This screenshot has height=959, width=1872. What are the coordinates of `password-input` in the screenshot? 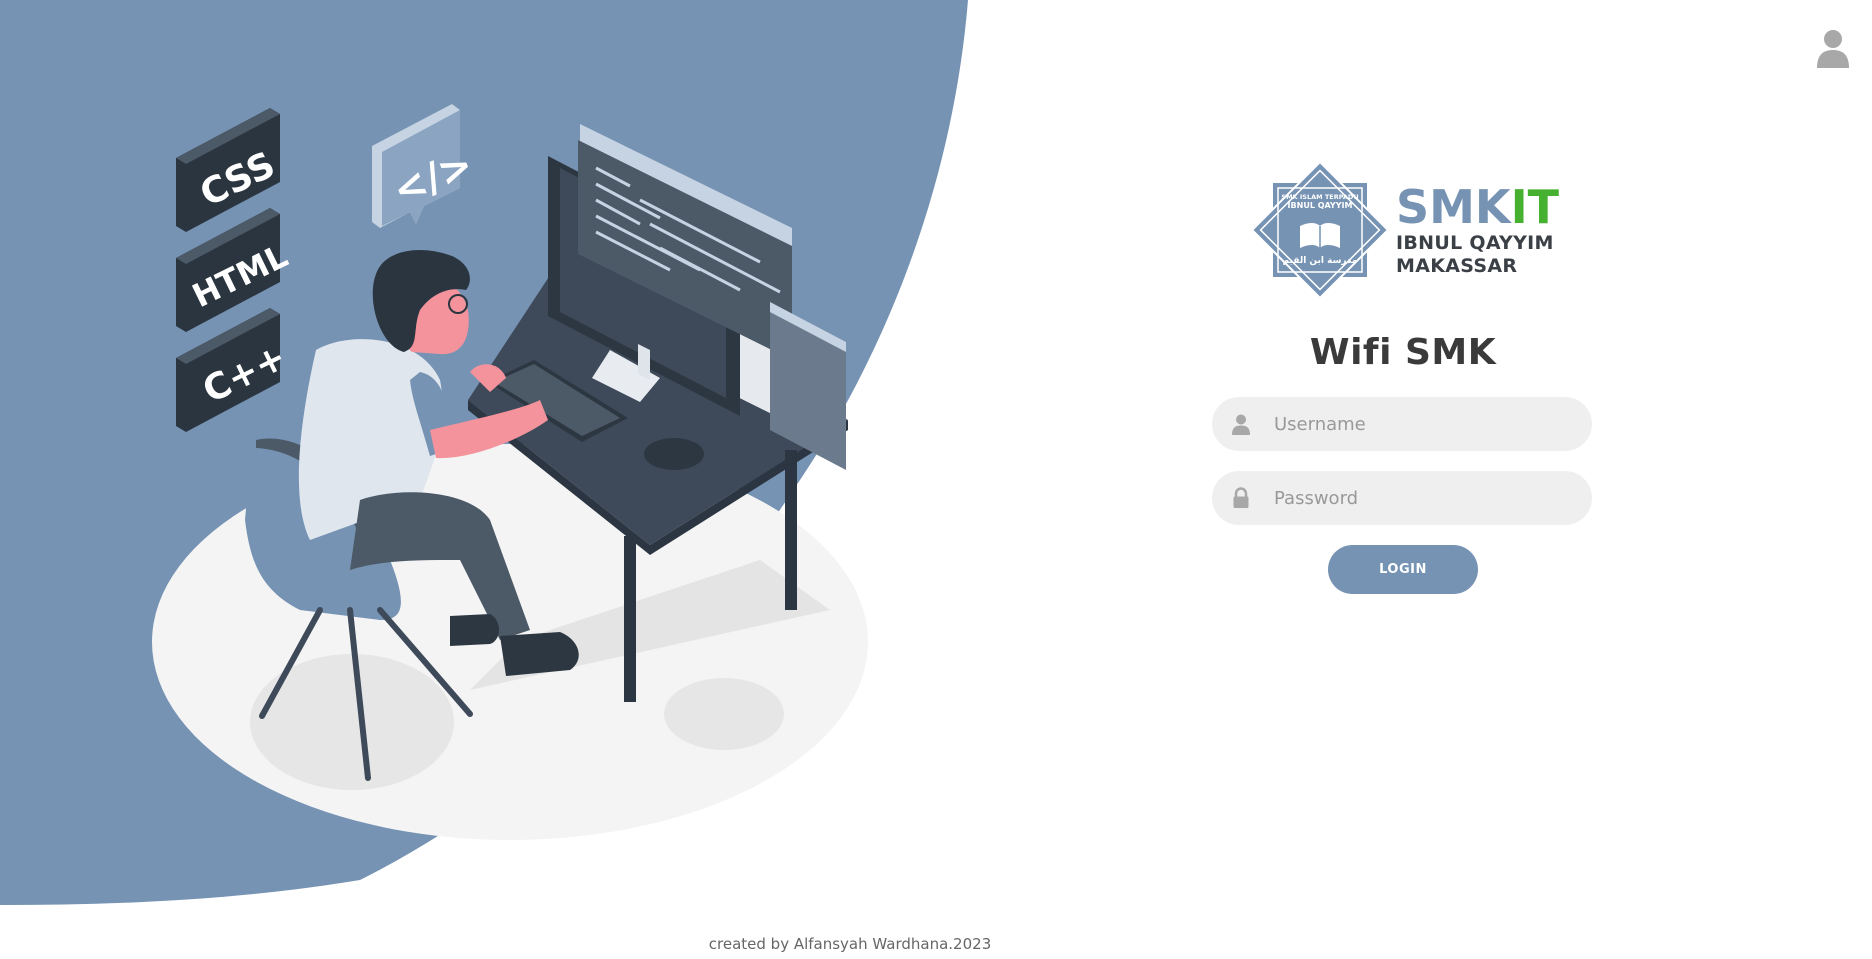 It's located at (1424, 498).